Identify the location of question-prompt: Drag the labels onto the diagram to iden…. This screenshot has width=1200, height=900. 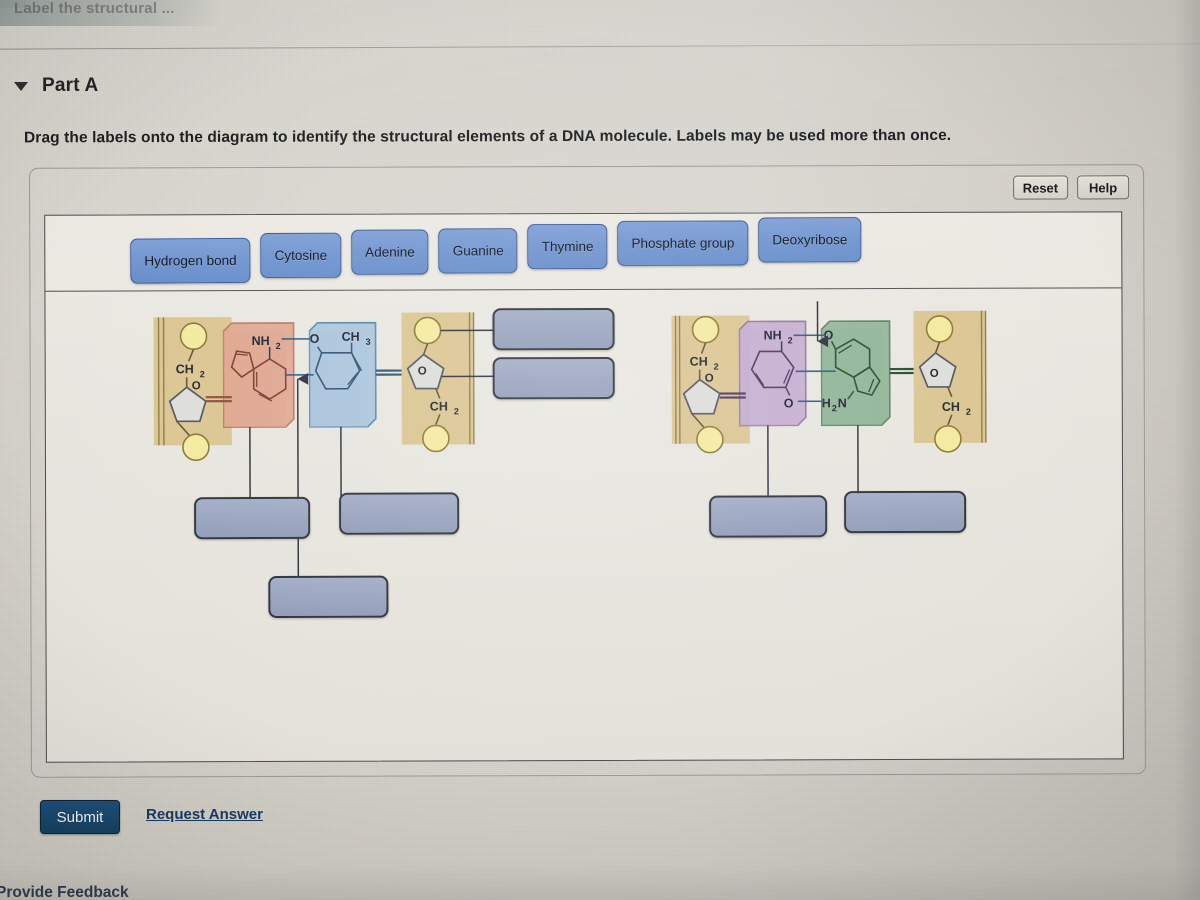
(487, 136).